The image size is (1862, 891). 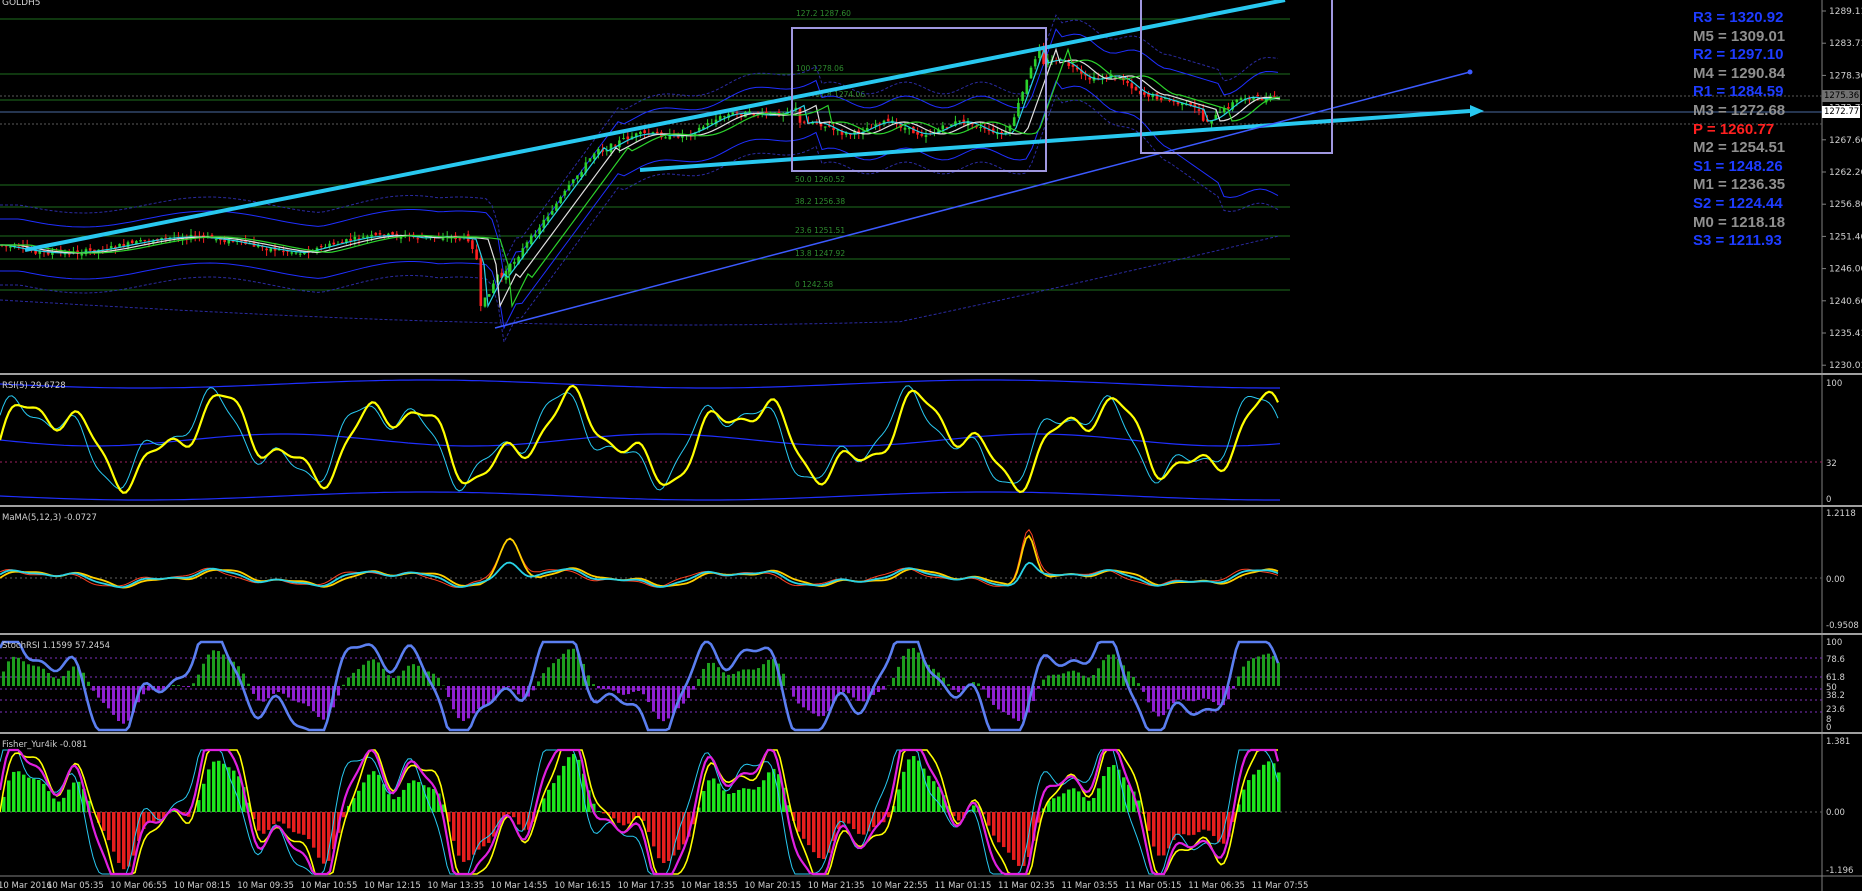 What do you see at coordinates (1835, 696) in the screenshot?
I see `subwindow-axis-label: 38.2` at bounding box center [1835, 696].